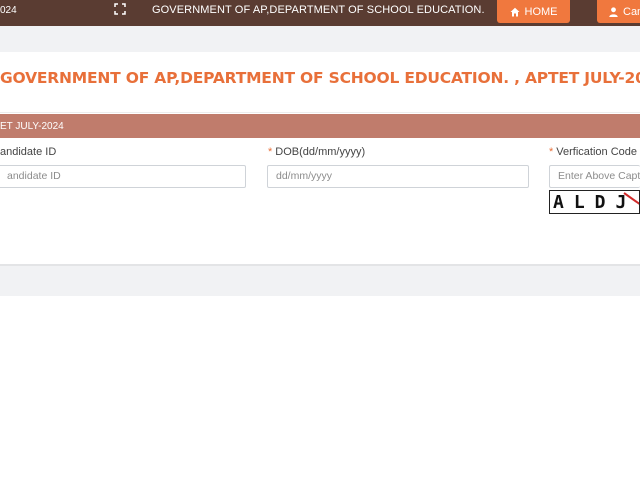 The image size is (640, 480). I want to click on home-button-label: HOME, so click(541, 11).